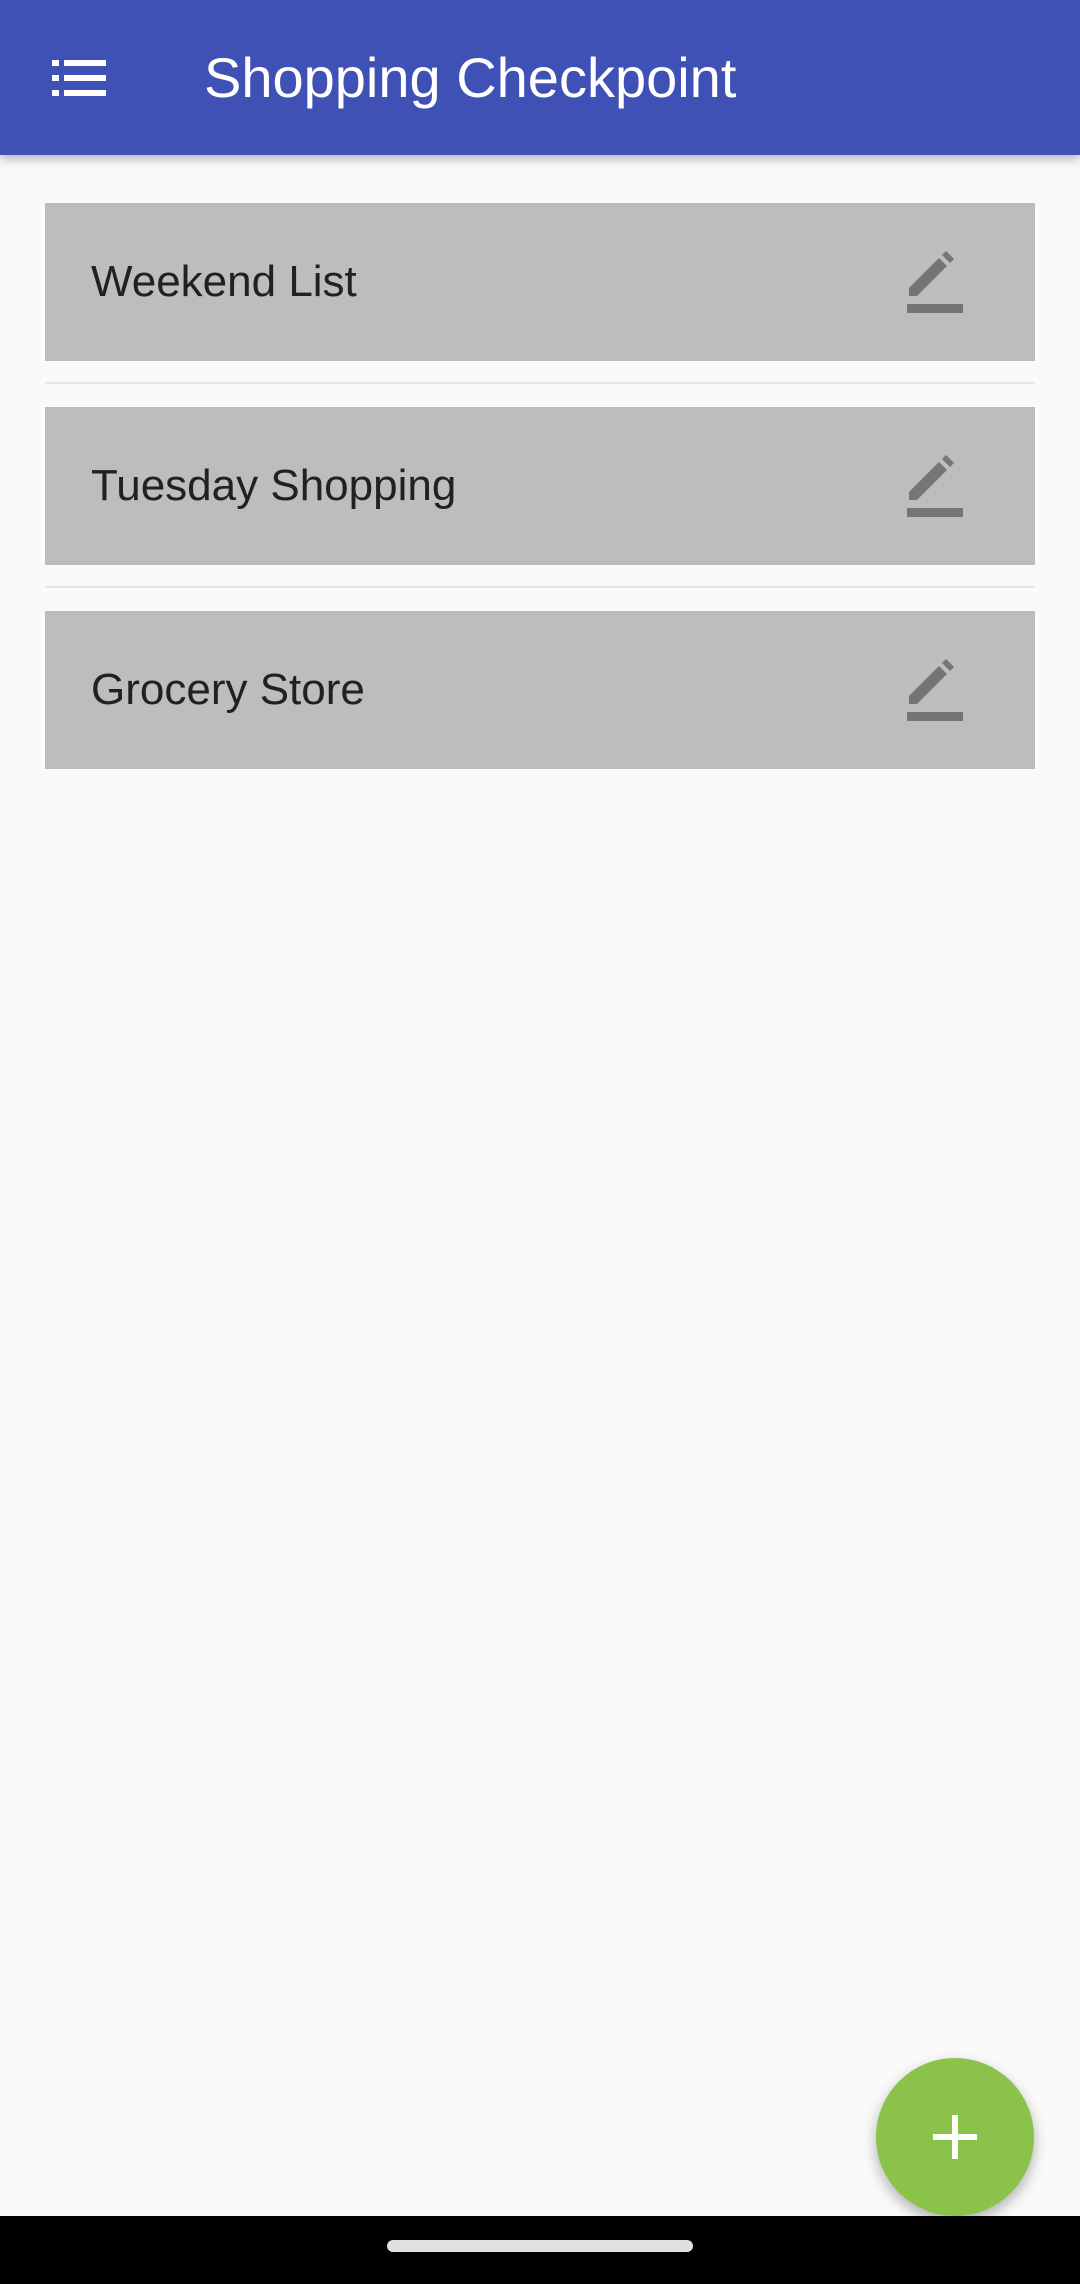  What do you see at coordinates (540, 2246) in the screenshot?
I see `home-gesture-handle` at bounding box center [540, 2246].